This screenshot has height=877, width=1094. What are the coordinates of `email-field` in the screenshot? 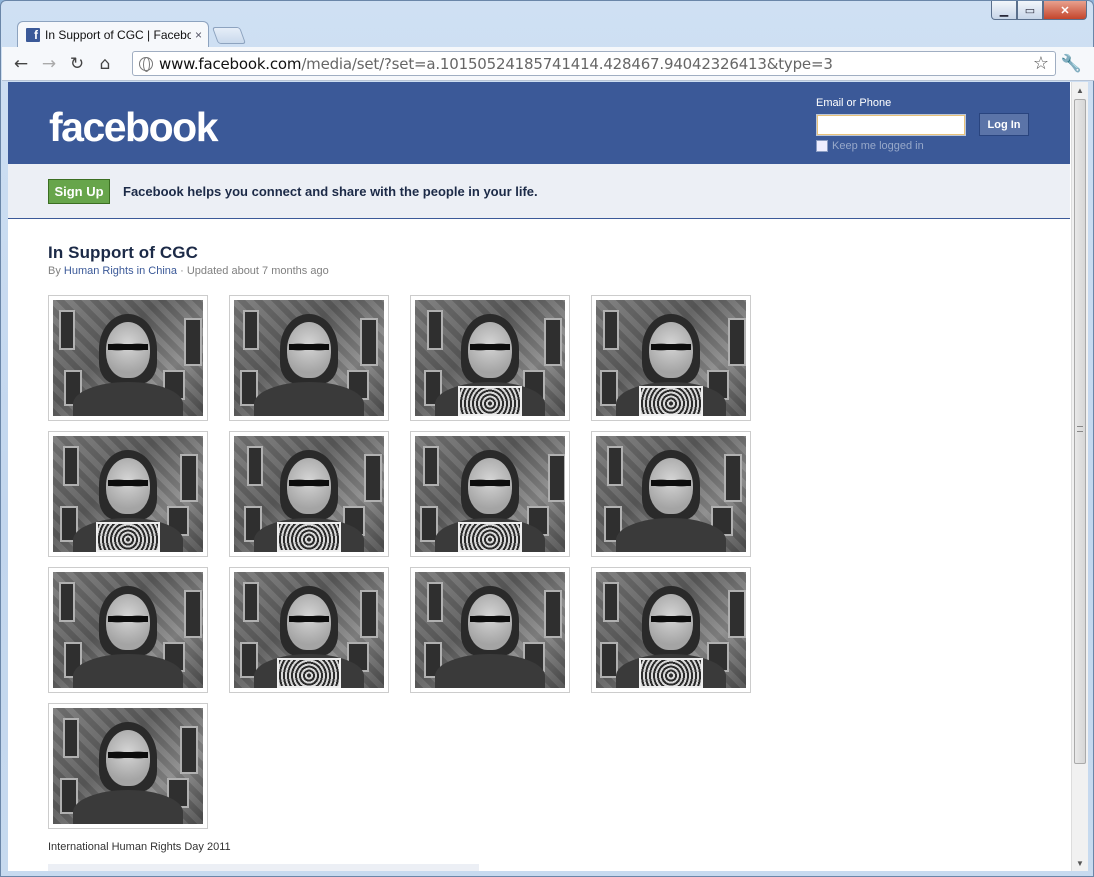 It's located at (891, 125).